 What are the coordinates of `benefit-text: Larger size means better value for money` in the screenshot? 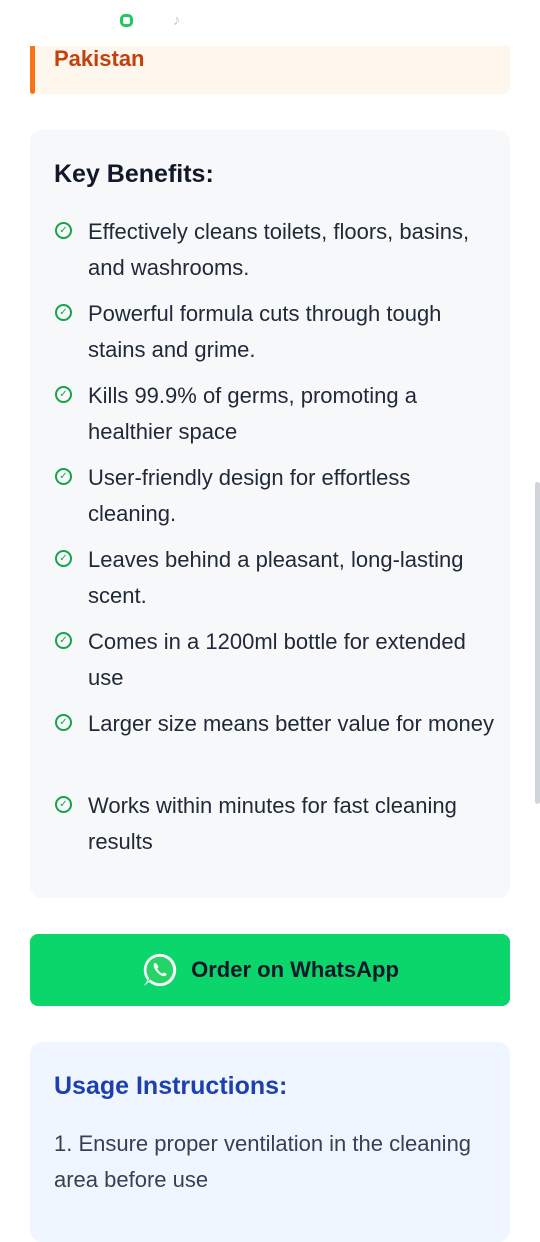 It's located at (291, 723).